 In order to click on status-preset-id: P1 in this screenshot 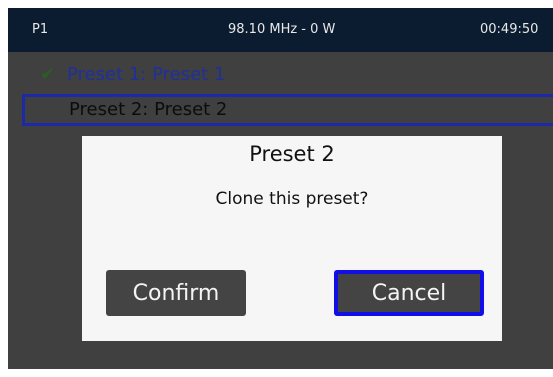, I will do `click(40, 29)`.